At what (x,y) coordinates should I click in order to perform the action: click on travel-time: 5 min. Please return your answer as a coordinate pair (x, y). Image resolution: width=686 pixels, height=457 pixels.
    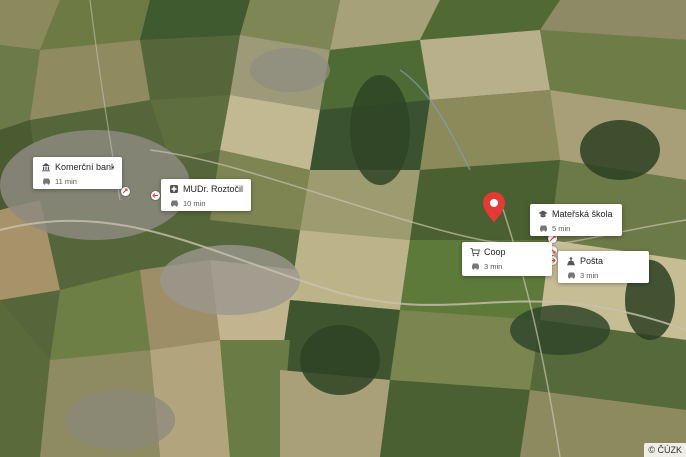
    Looking at the image, I should click on (561, 228).